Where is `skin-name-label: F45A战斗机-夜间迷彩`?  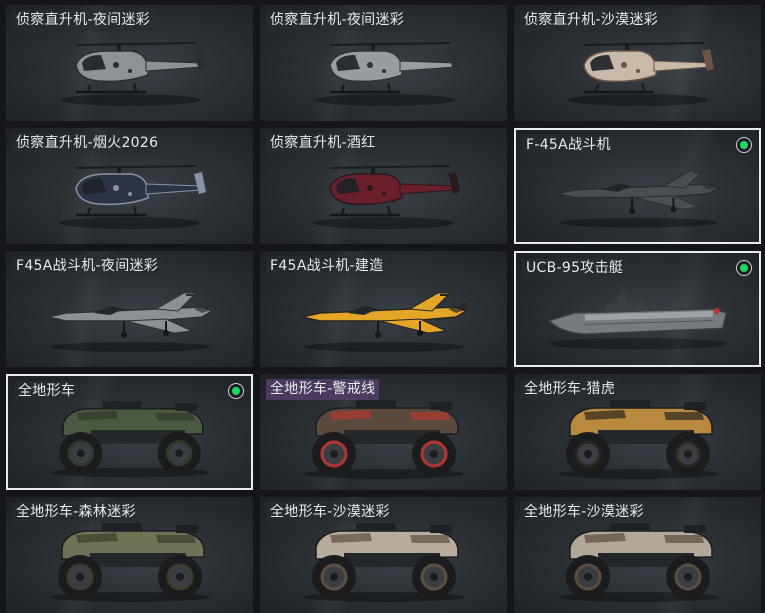
skin-name-label: F45A战斗机-夜间迷彩 is located at coordinates (87, 266).